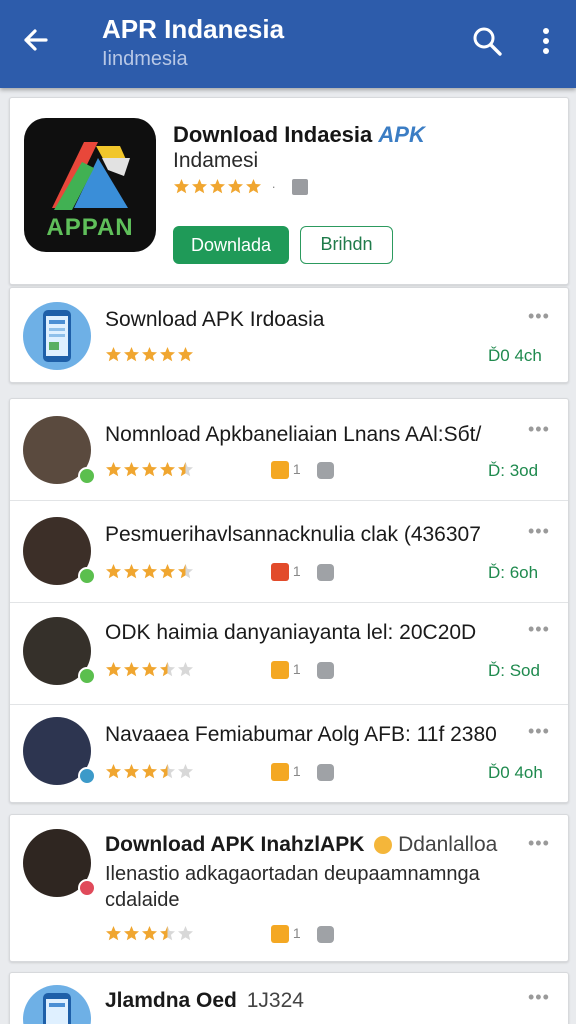 Image resolution: width=576 pixels, height=1024 pixels. Describe the element at coordinates (513, 572) in the screenshot. I see `download-info: Ď: 6oh` at that location.